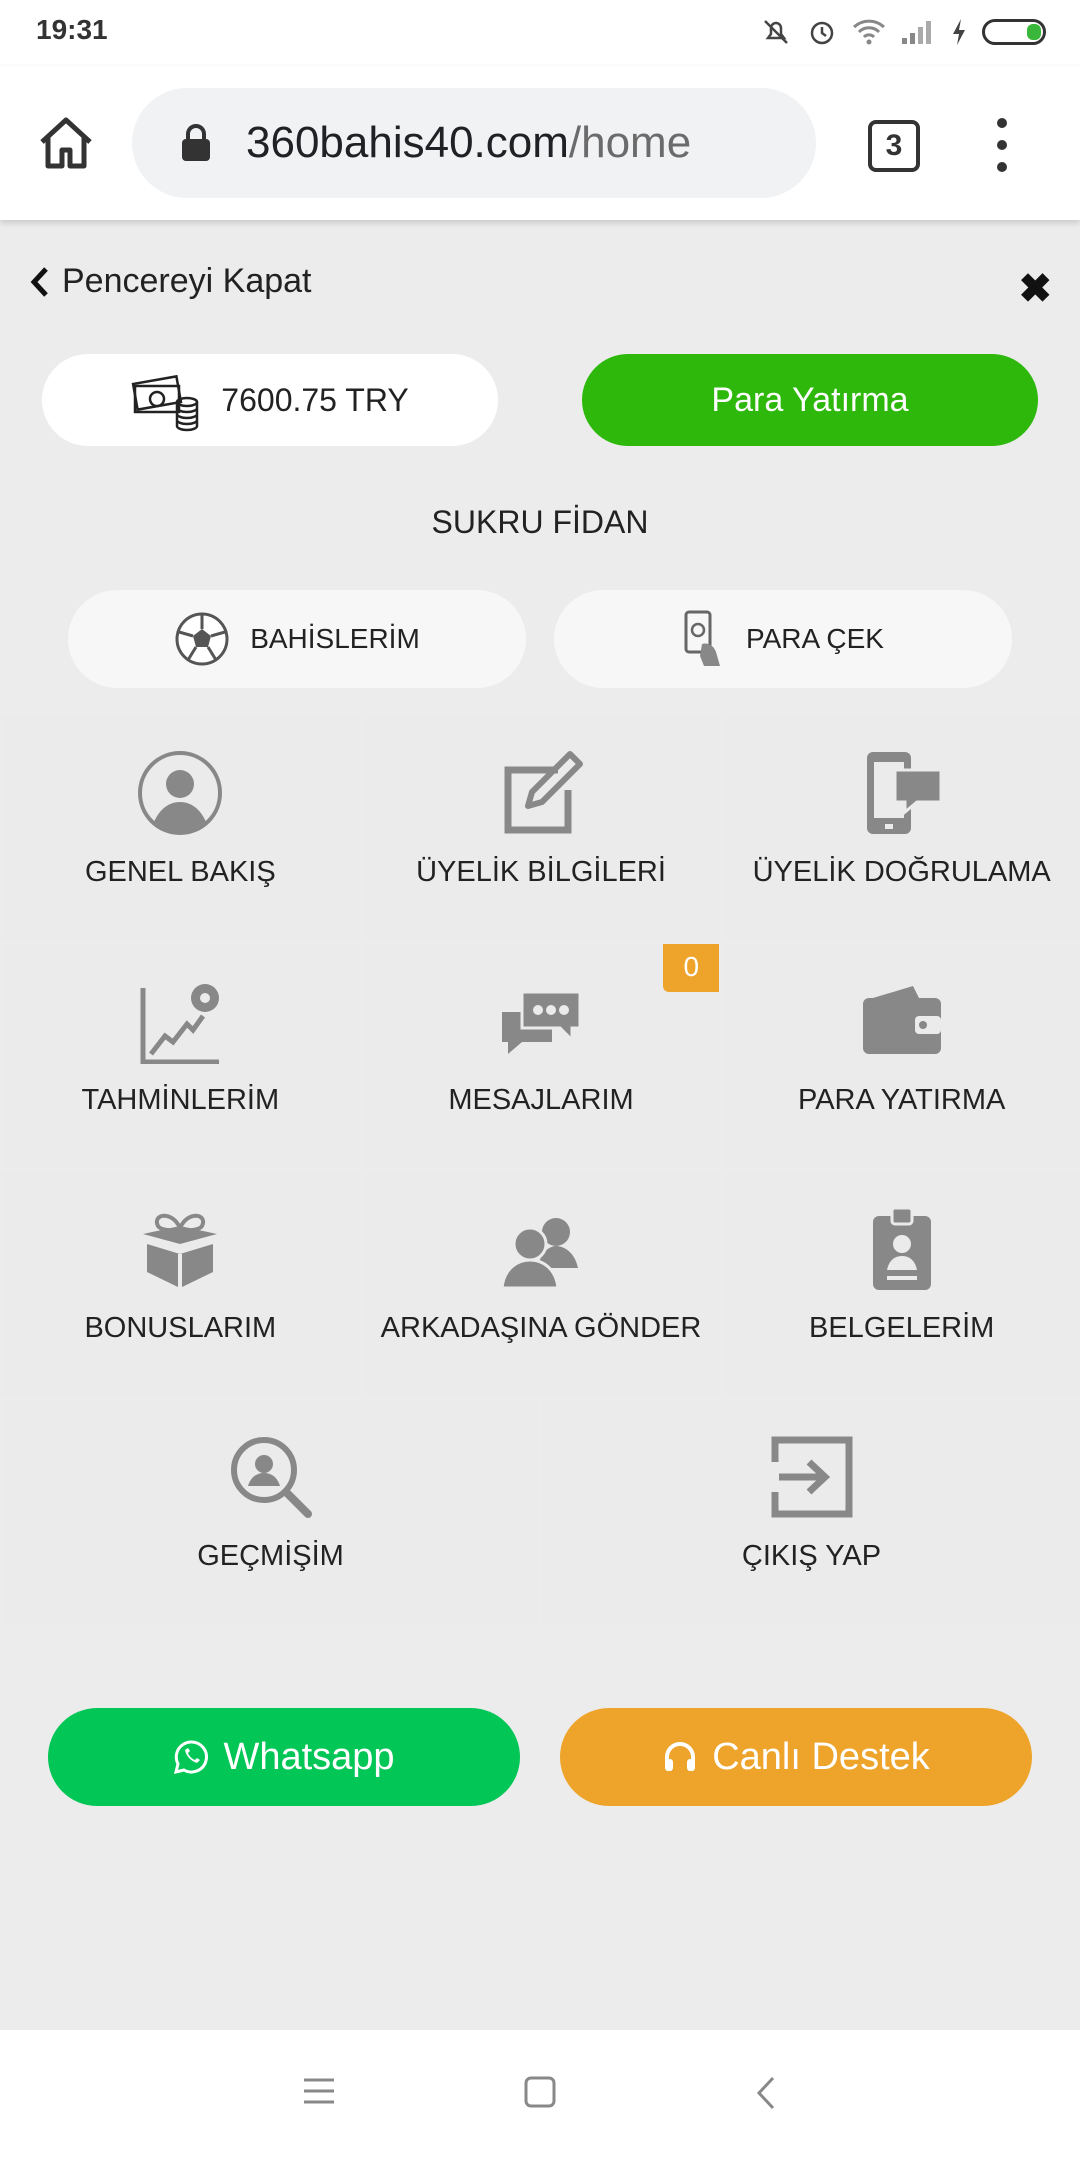 Image resolution: width=1080 pixels, height=2160 pixels. Describe the element at coordinates (542, 1022) in the screenshot. I see `chat-icon` at that location.